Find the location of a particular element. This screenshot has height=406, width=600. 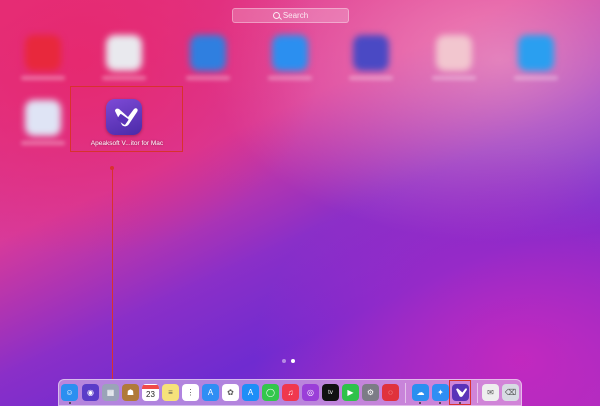

mail-icon: ✉ is located at coordinates (490, 392).